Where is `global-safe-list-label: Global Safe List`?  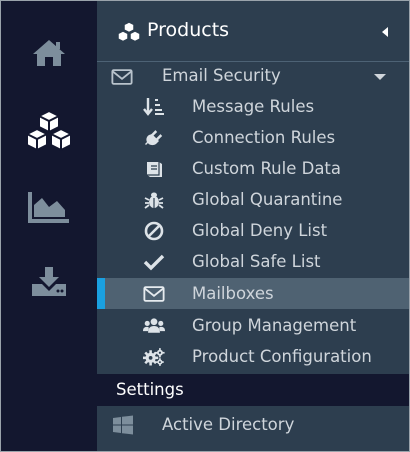 global-safe-list-label: Global Safe List is located at coordinates (256, 261).